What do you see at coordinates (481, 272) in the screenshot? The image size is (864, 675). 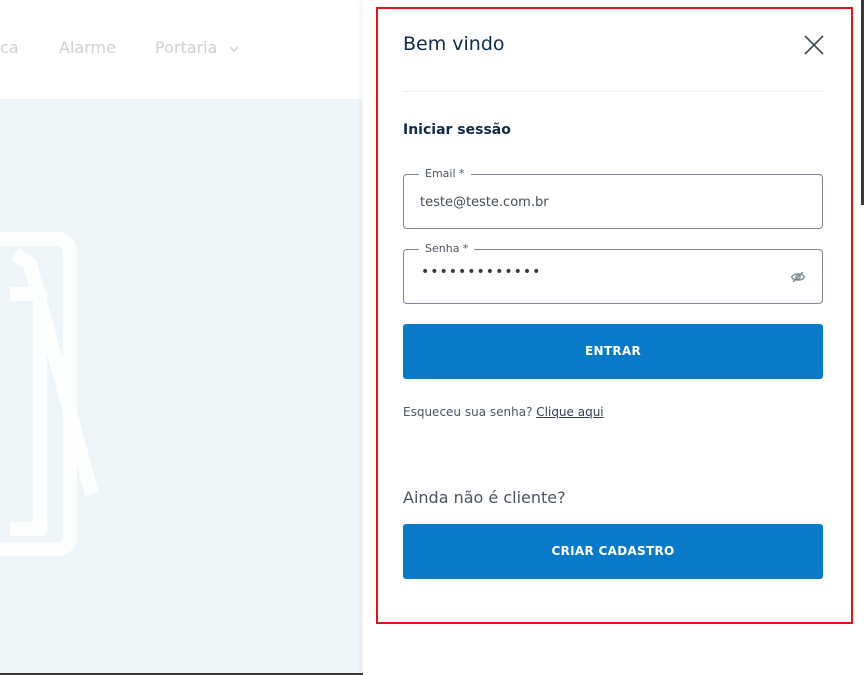 I see `password-input: •••••••••••••` at bounding box center [481, 272].